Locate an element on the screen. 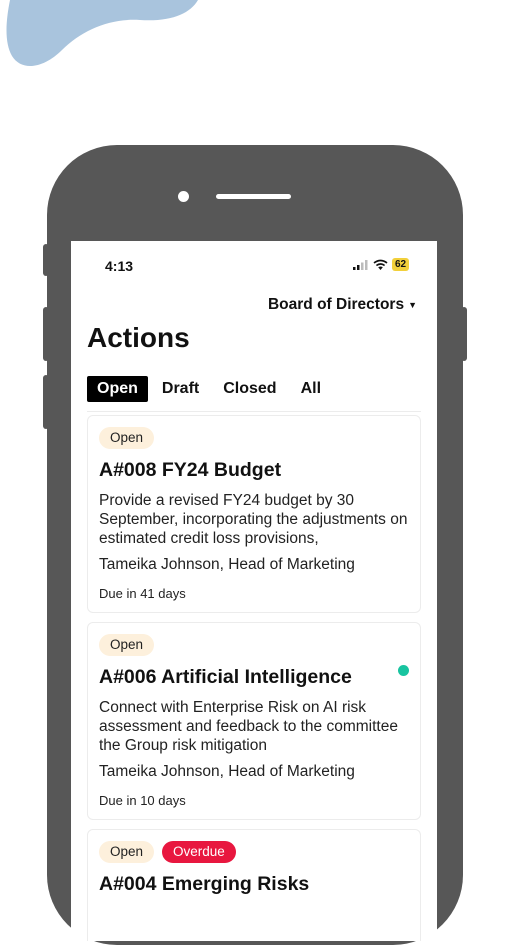 The width and height of the screenshot is (507, 945). wifi-icon is located at coordinates (380, 264).